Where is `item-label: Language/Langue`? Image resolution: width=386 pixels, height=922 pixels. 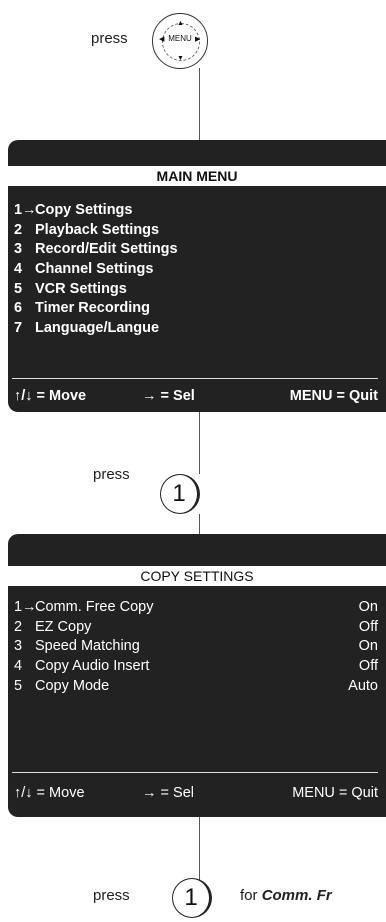
item-label: Language/Langue is located at coordinates (97, 328).